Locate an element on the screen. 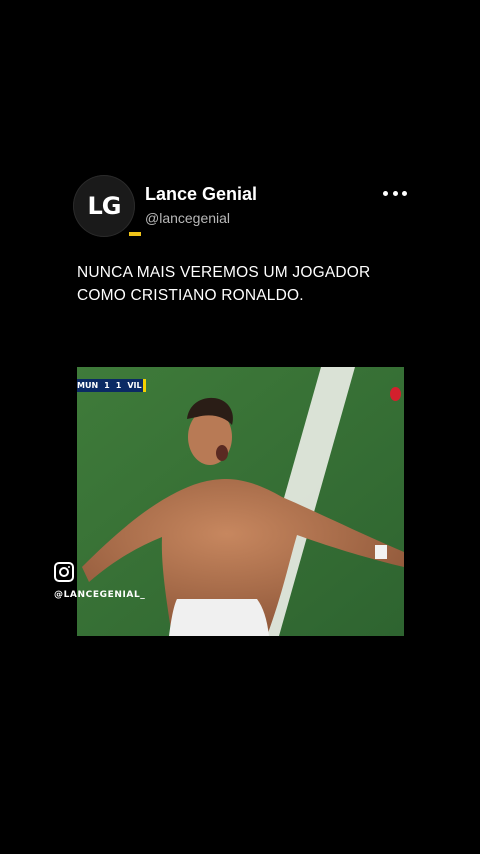 The width and height of the screenshot is (480, 854). scorebug: MUN 1 1 VIL is located at coordinates (111, 385).